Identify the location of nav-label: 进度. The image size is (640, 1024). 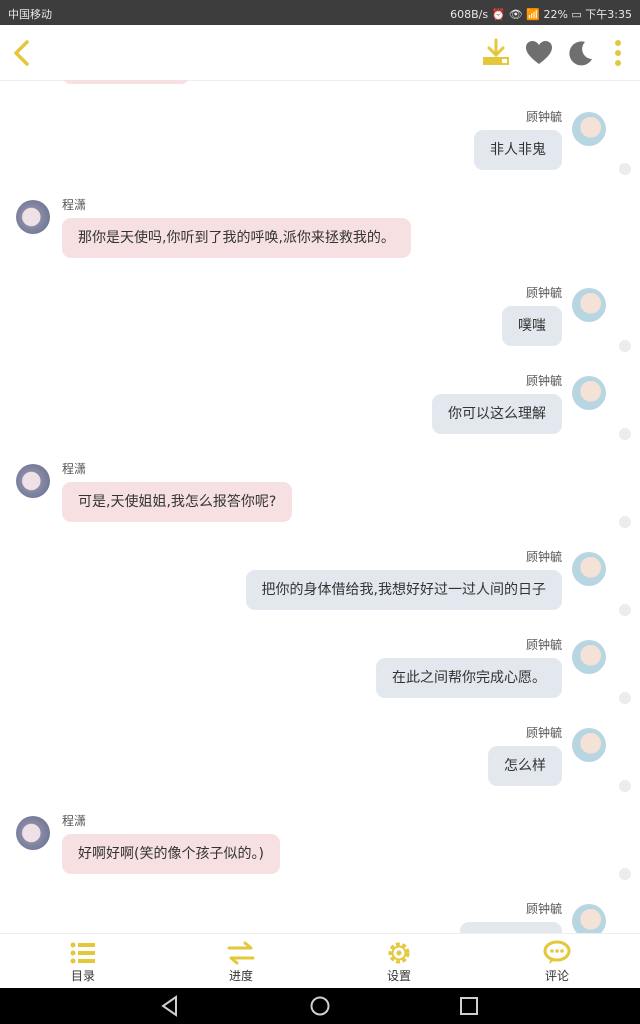
(240, 976).